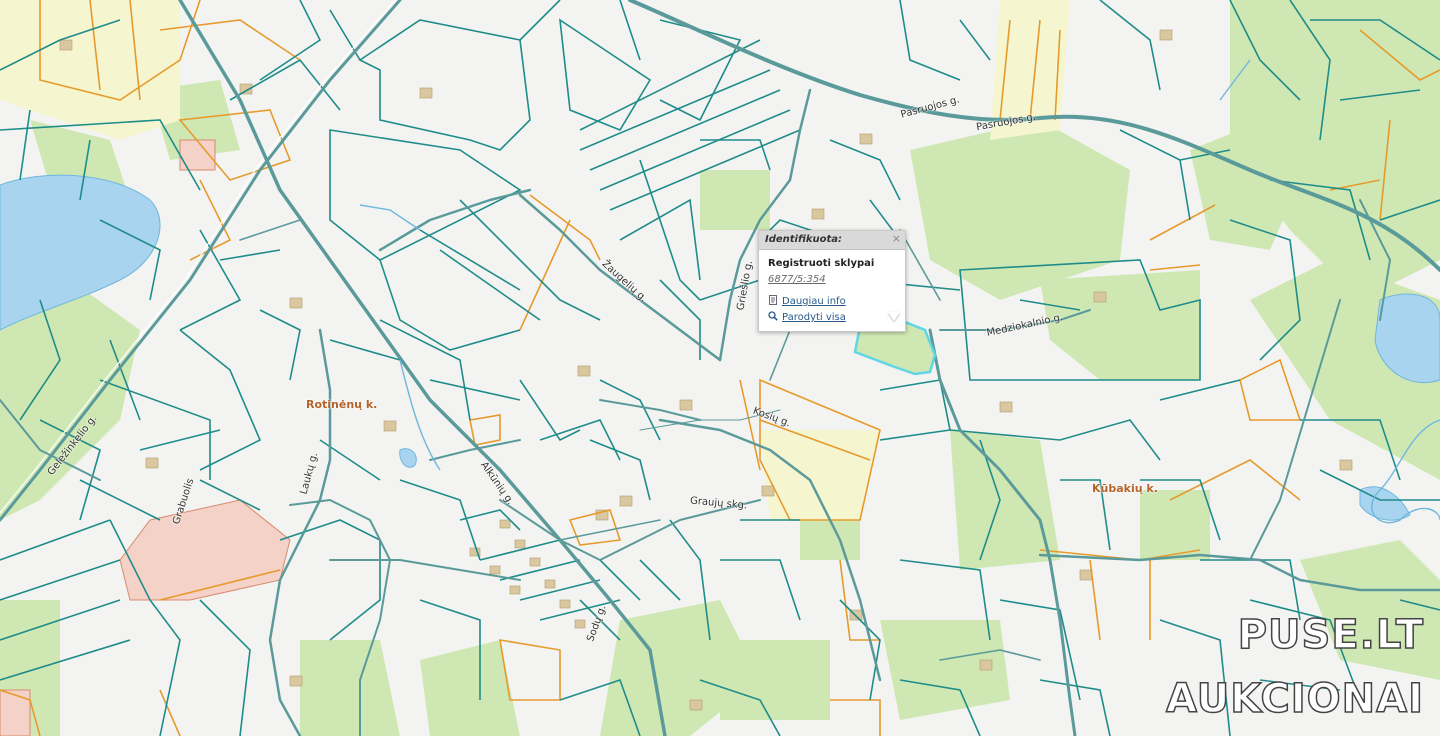  I want to click on watermark-line1: PUSE.LT, so click(1330, 635).